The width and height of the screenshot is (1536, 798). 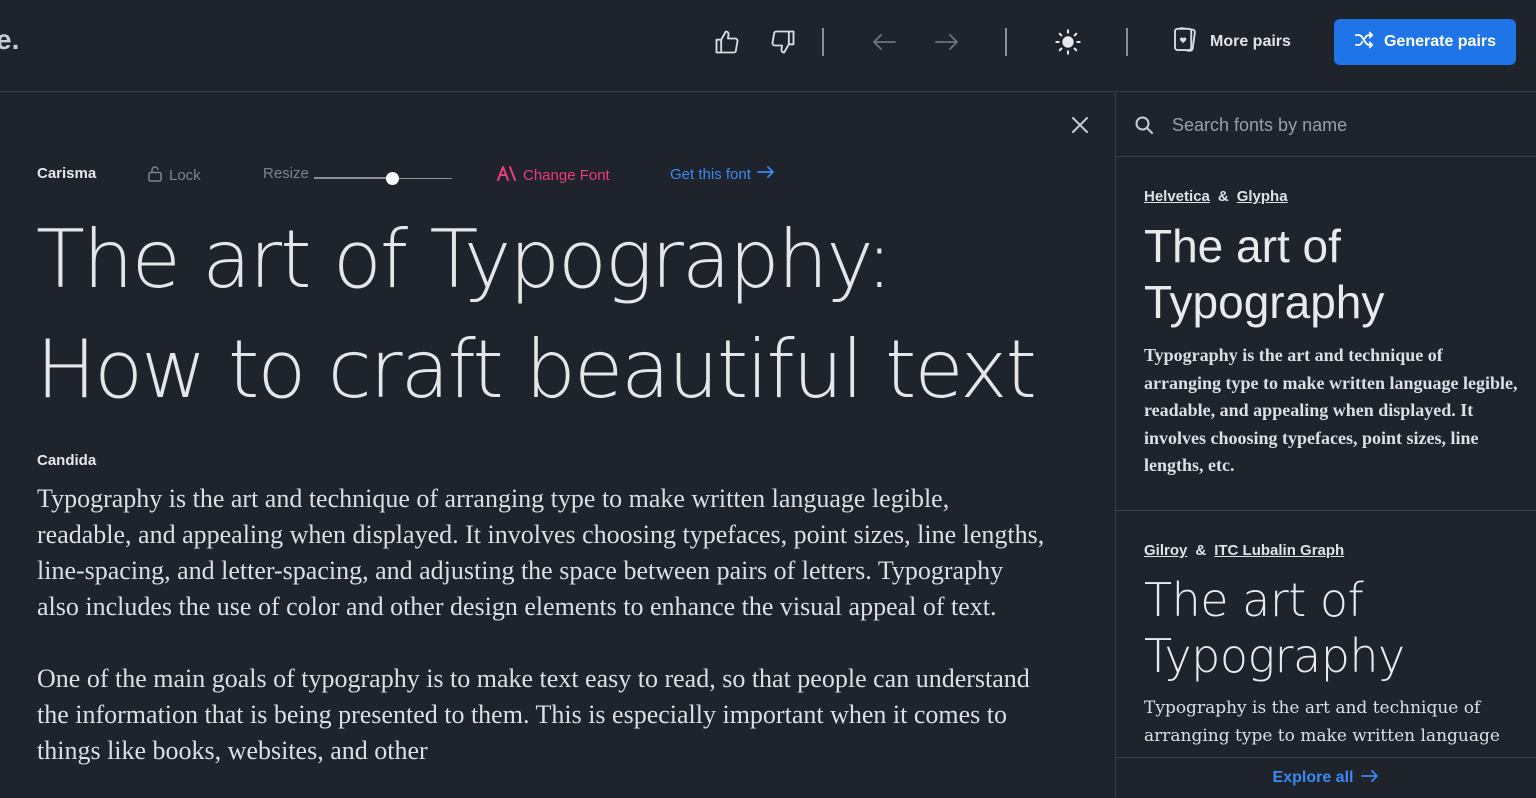 What do you see at coordinates (1080, 125) in the screenshot?
I see `close-icon` at bounding box center [1080, 125].